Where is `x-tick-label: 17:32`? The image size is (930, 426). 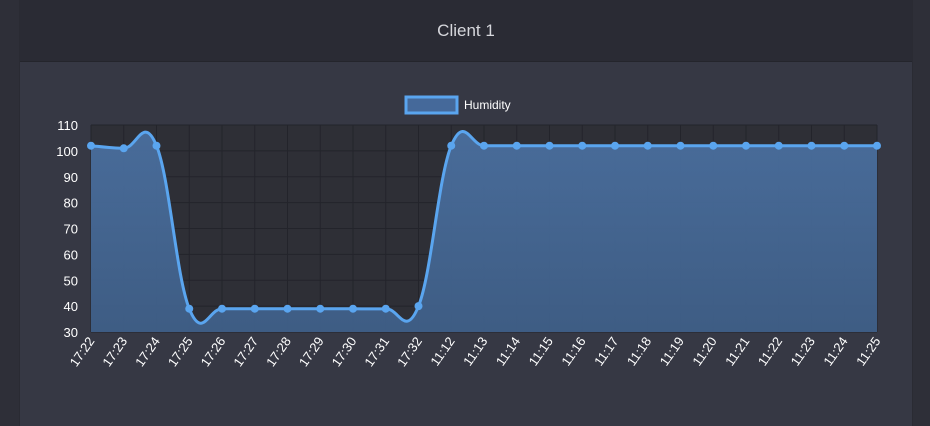 x-tick-label: 17:32 is located at coordinates (409, 351).